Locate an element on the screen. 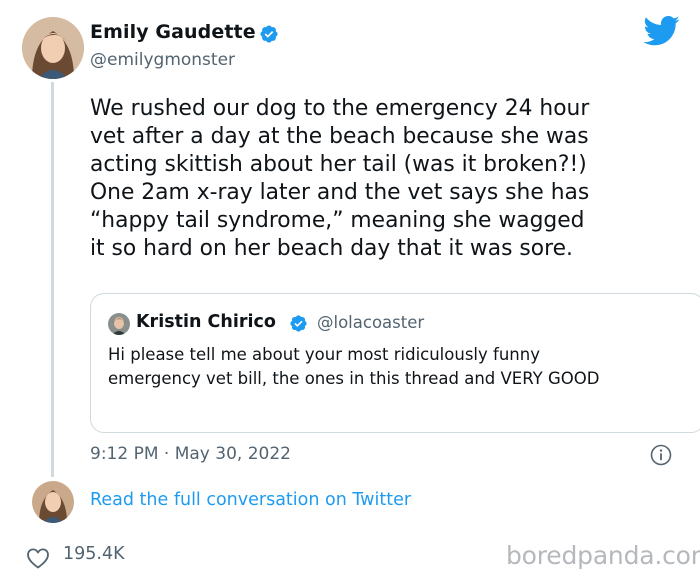 The image size is (700, 584). read-conversation-link: Read the full conversation on Twitter is located at coordinates (250, 500).